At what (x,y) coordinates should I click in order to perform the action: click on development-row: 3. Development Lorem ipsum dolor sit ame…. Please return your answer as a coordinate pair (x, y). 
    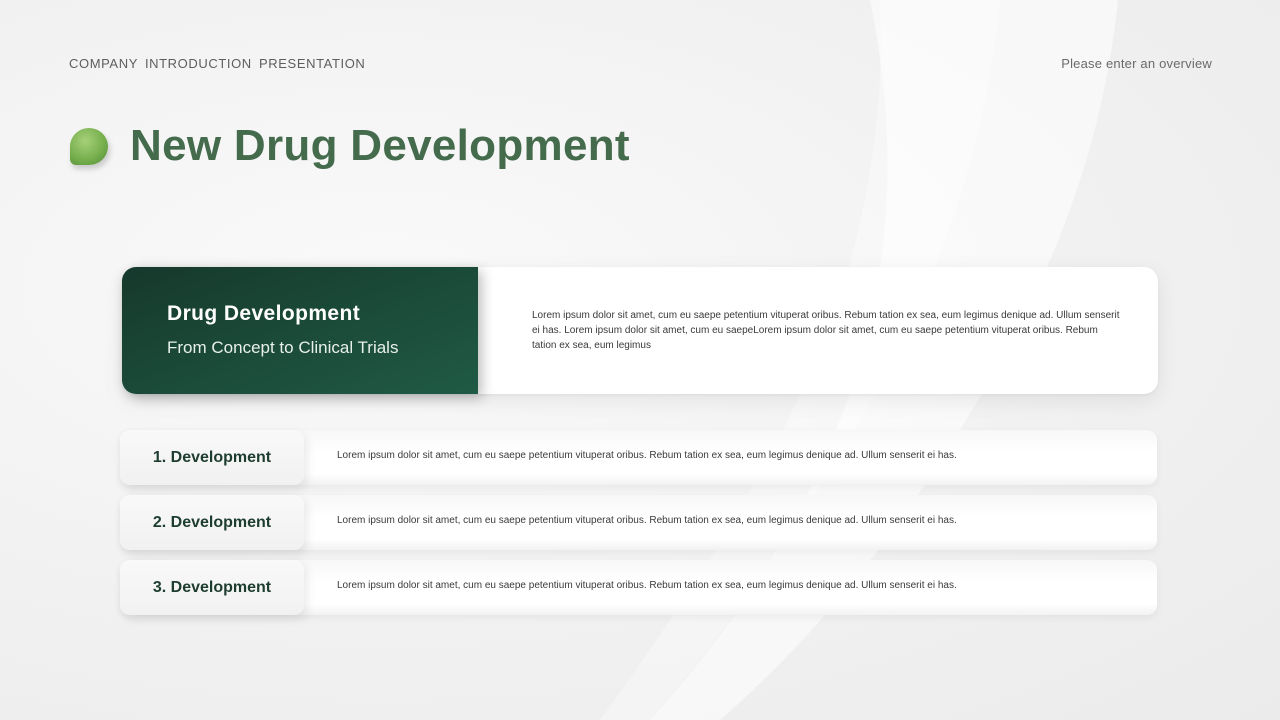
    Looking at the image, I should click on (638, 587).